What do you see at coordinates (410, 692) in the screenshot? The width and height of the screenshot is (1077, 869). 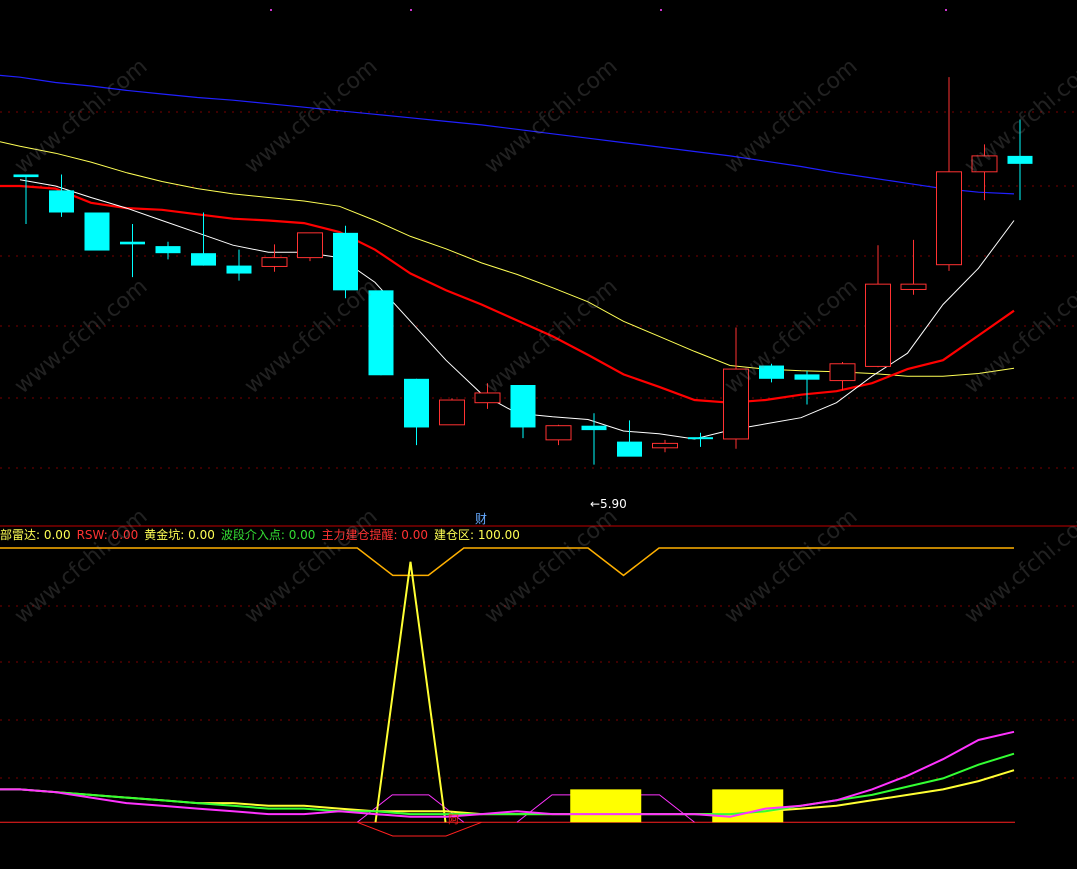 I see `signal-spike` at bounding box center [410, 692].